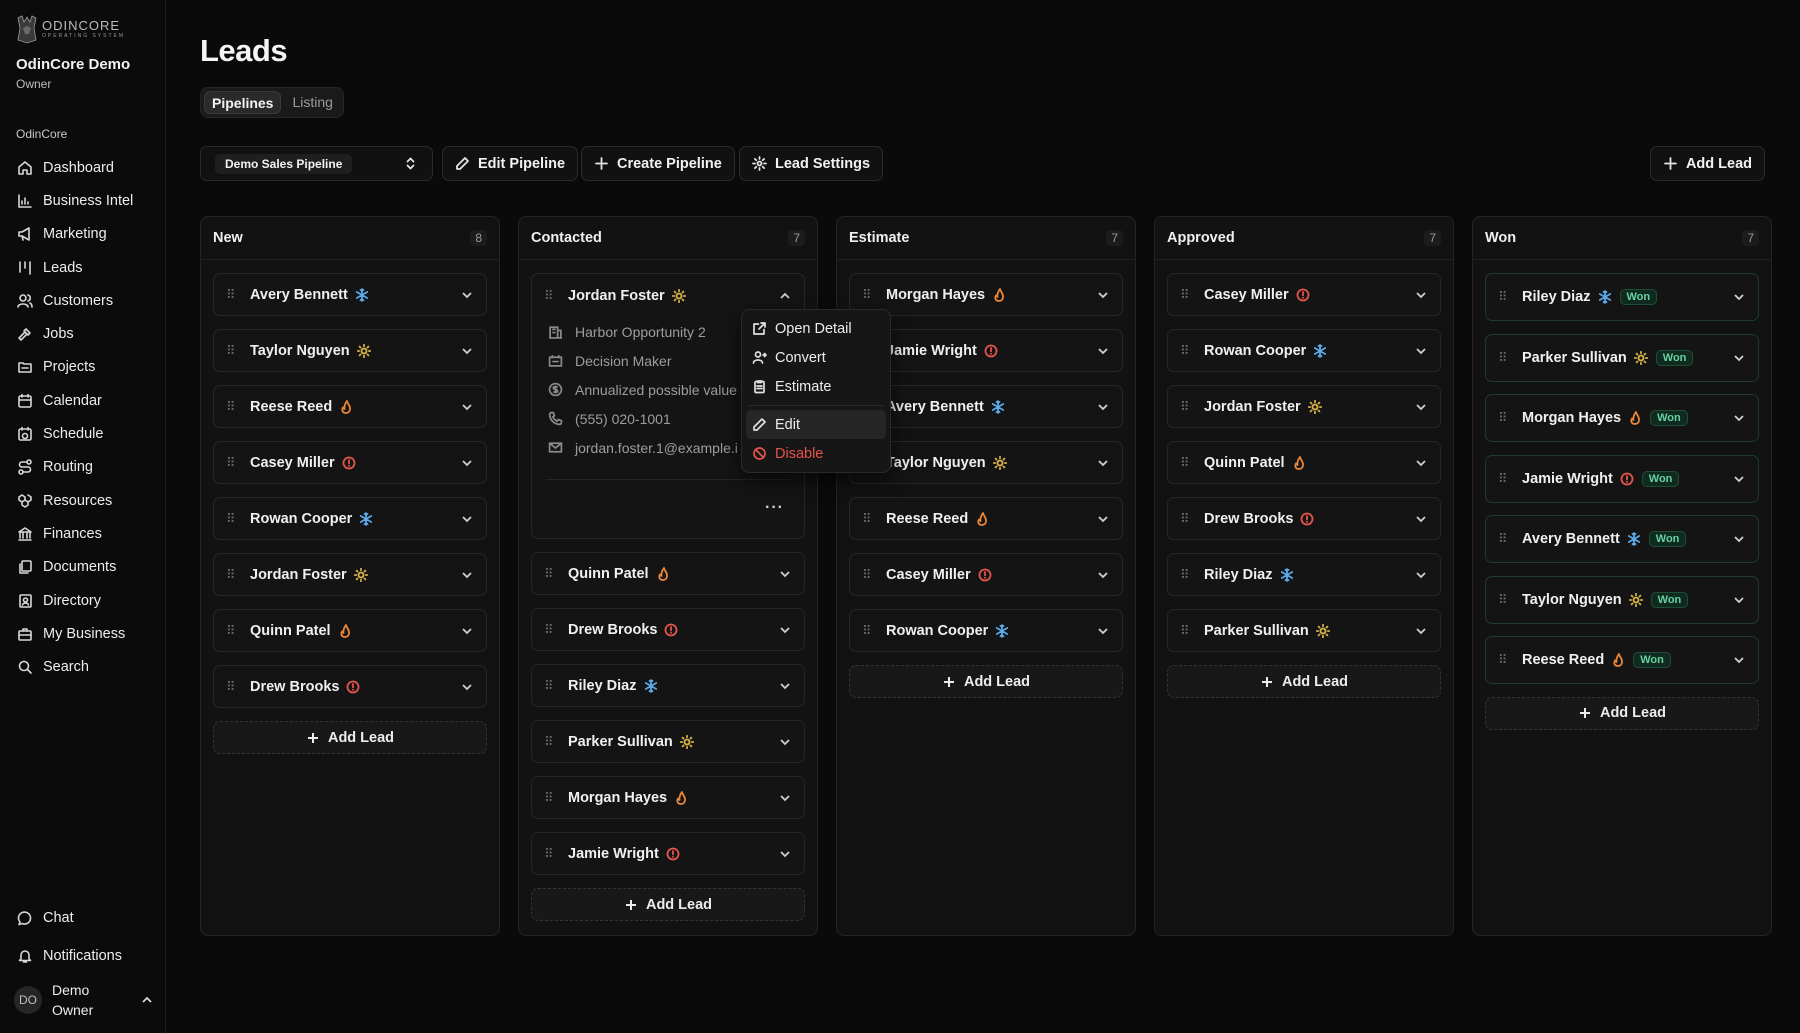 Image resolution: width=1800 pixels, height=1033 pixels. What do you see at coordinates (811, 163) in the screenshot?
I see `lead-settings-button: Lead Settings` at bounding box center [811, 163].